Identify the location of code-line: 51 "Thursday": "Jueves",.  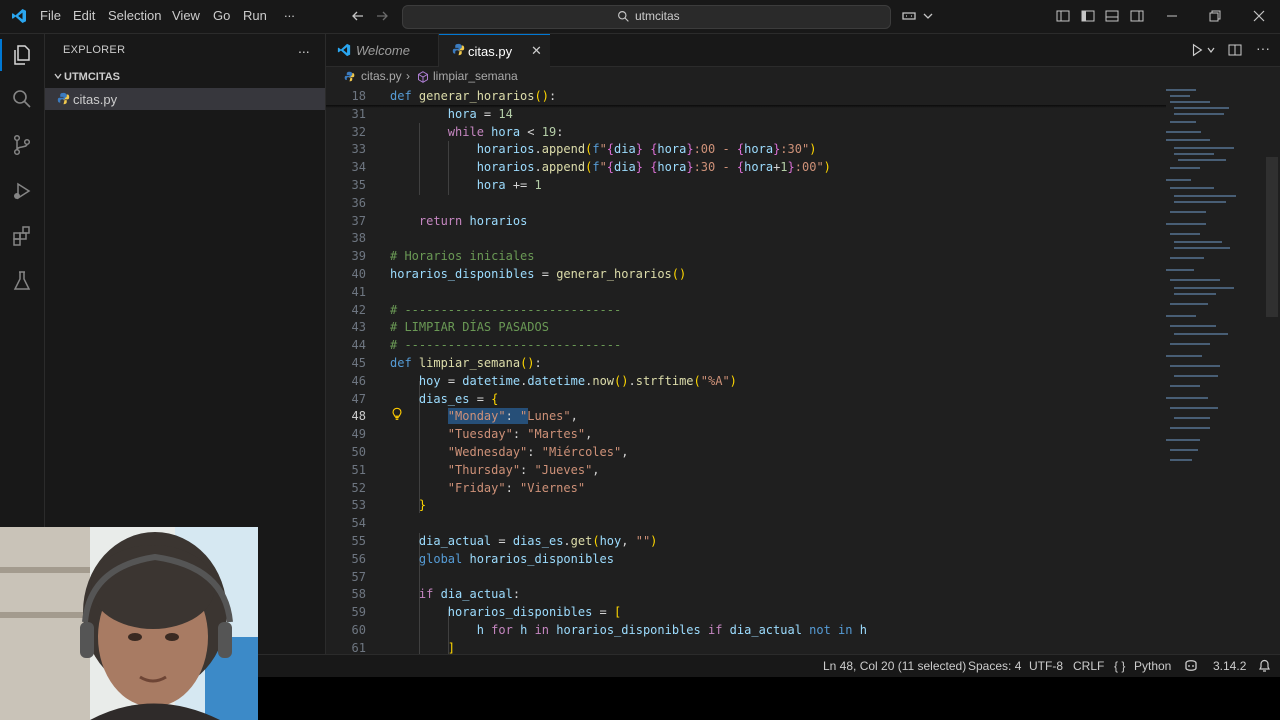
(746, 470).